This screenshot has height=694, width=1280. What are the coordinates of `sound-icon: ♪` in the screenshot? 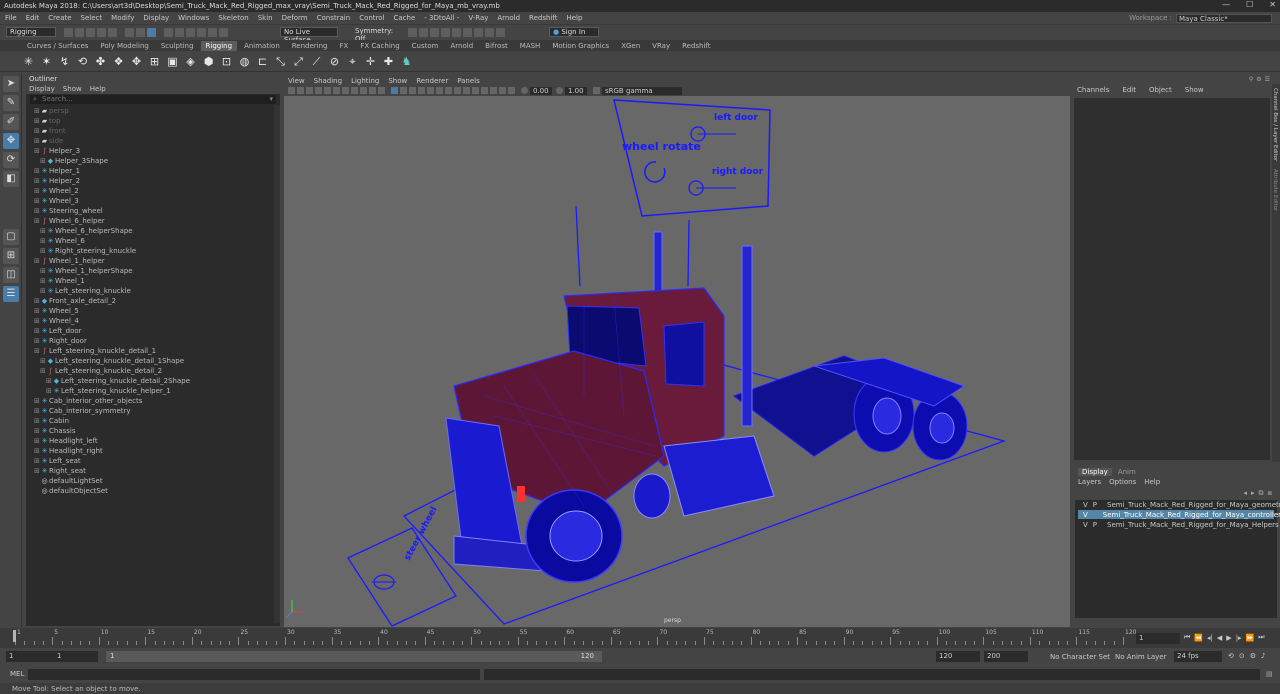 It's located at (1263, 656).